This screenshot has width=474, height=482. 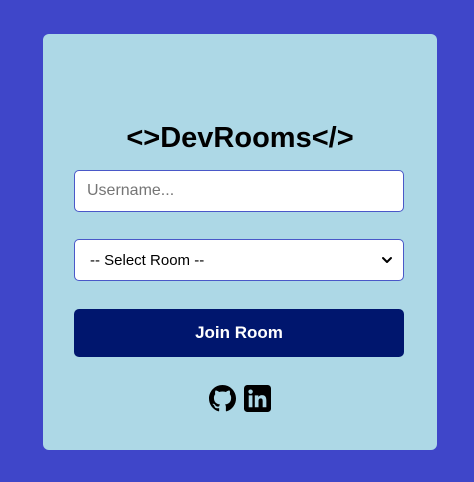 I want to click on join-room-button: Join Room, so click(x=239, y=333).